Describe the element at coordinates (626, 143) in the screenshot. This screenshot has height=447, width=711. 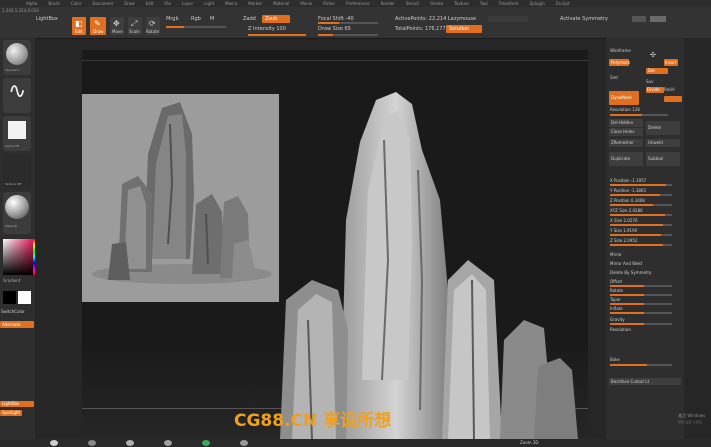
I see `zremesher-button: ZRemesher` at that location.